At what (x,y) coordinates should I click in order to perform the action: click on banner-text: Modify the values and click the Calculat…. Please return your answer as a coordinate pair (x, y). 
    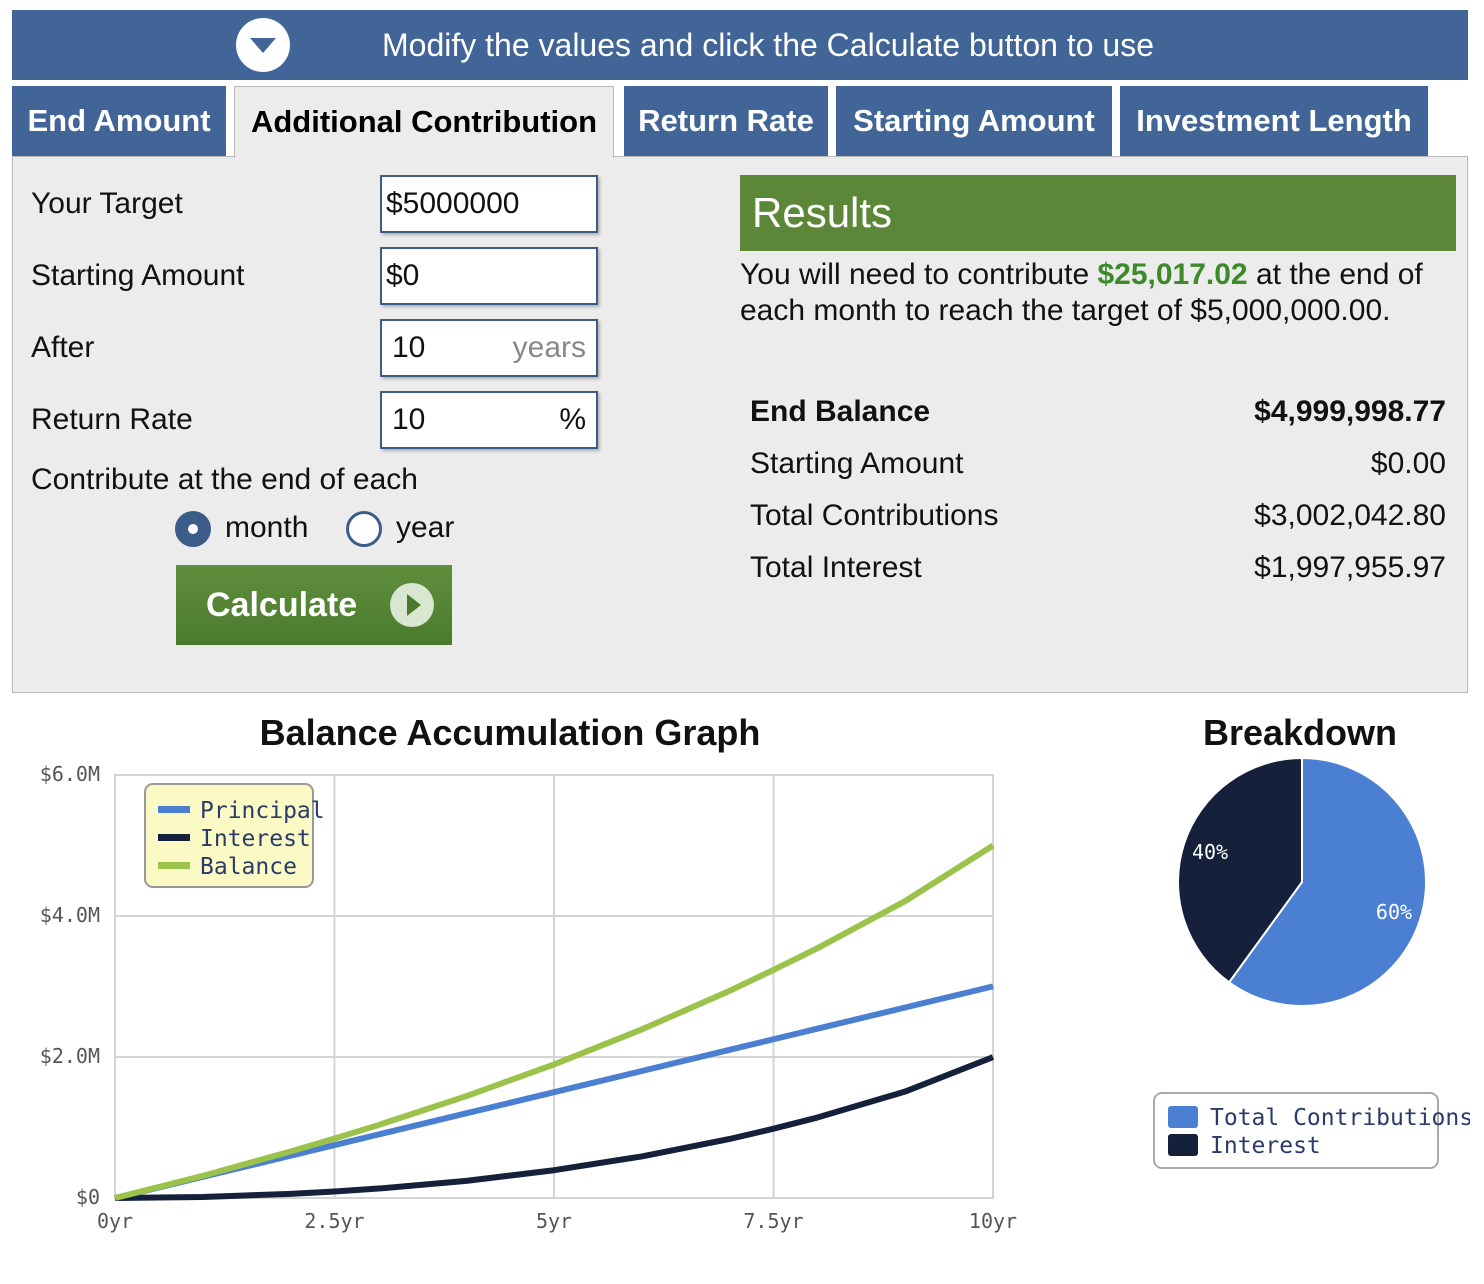
    Looking at the image, I should click on (768, 45).